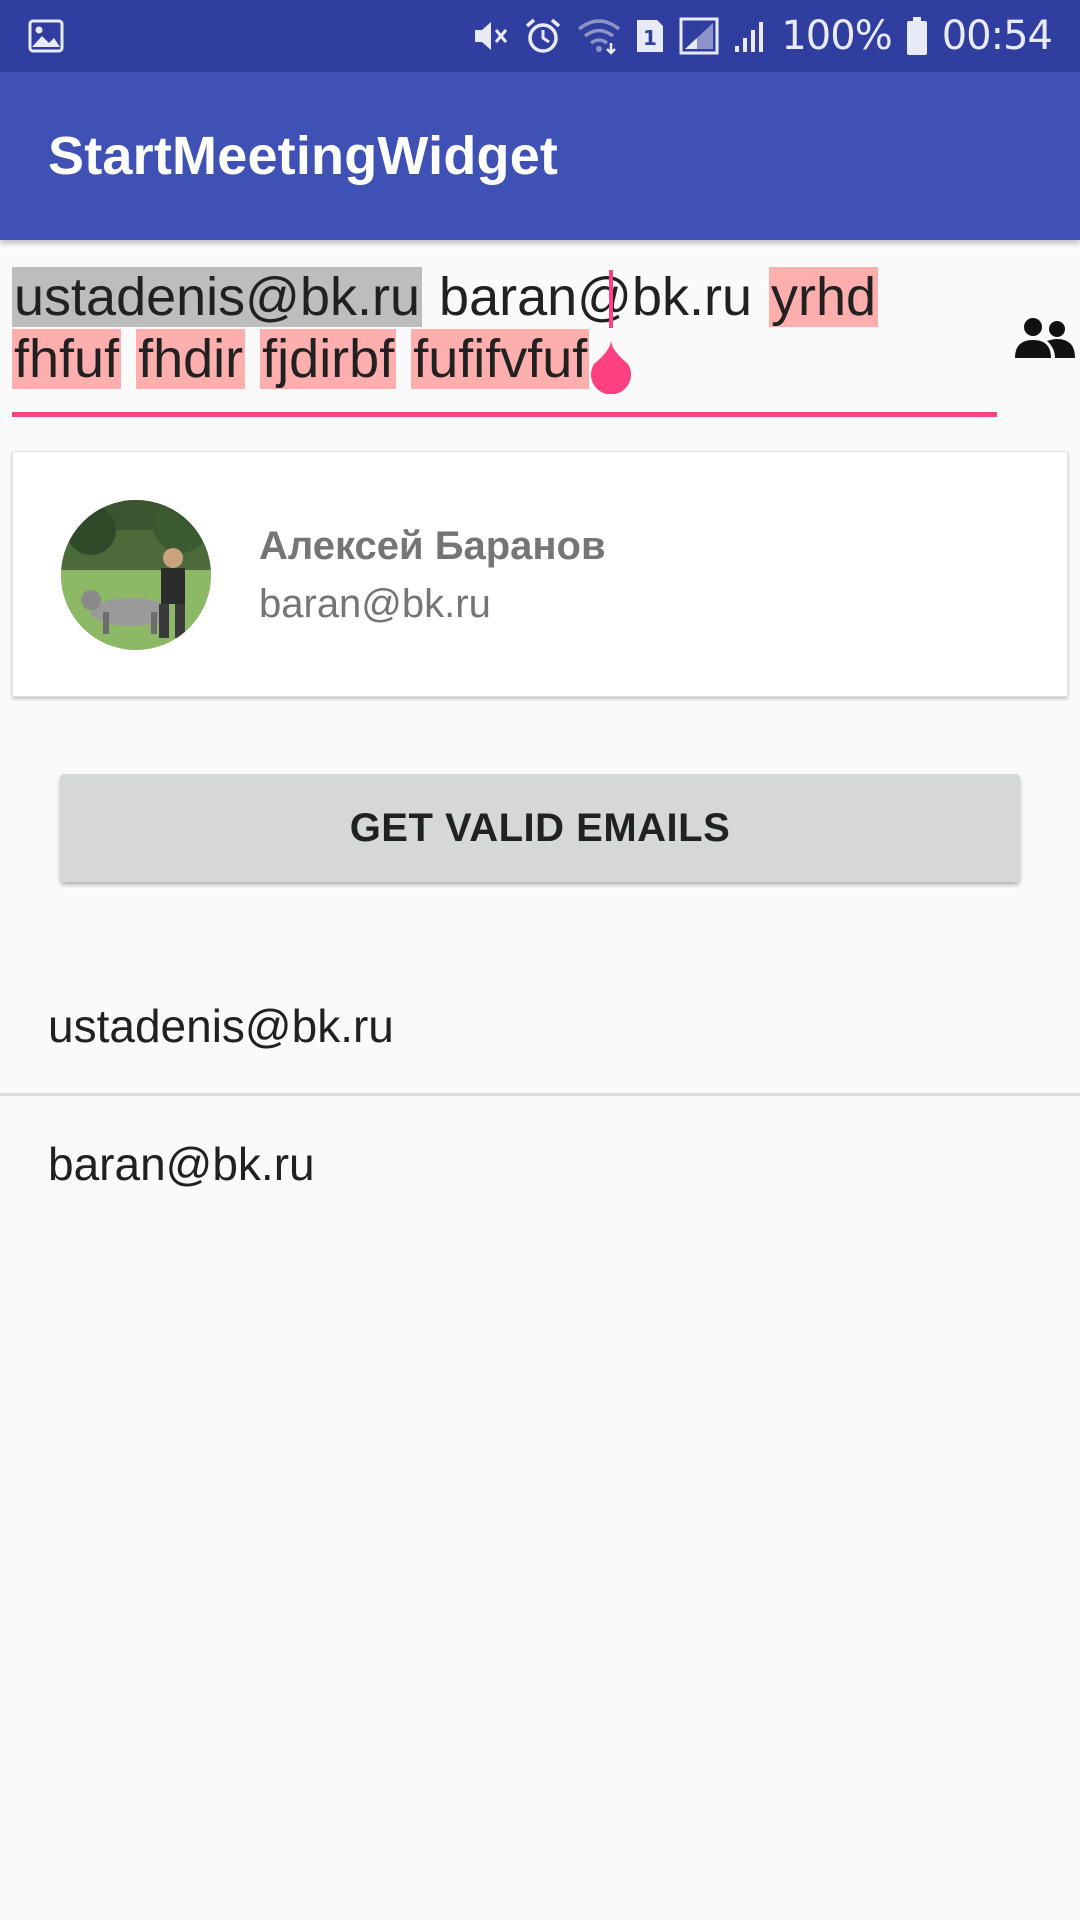 This screenshot has height=1920, width=1080. I want to click on app-bar: StartMeetingWidget, so click(540, 156).